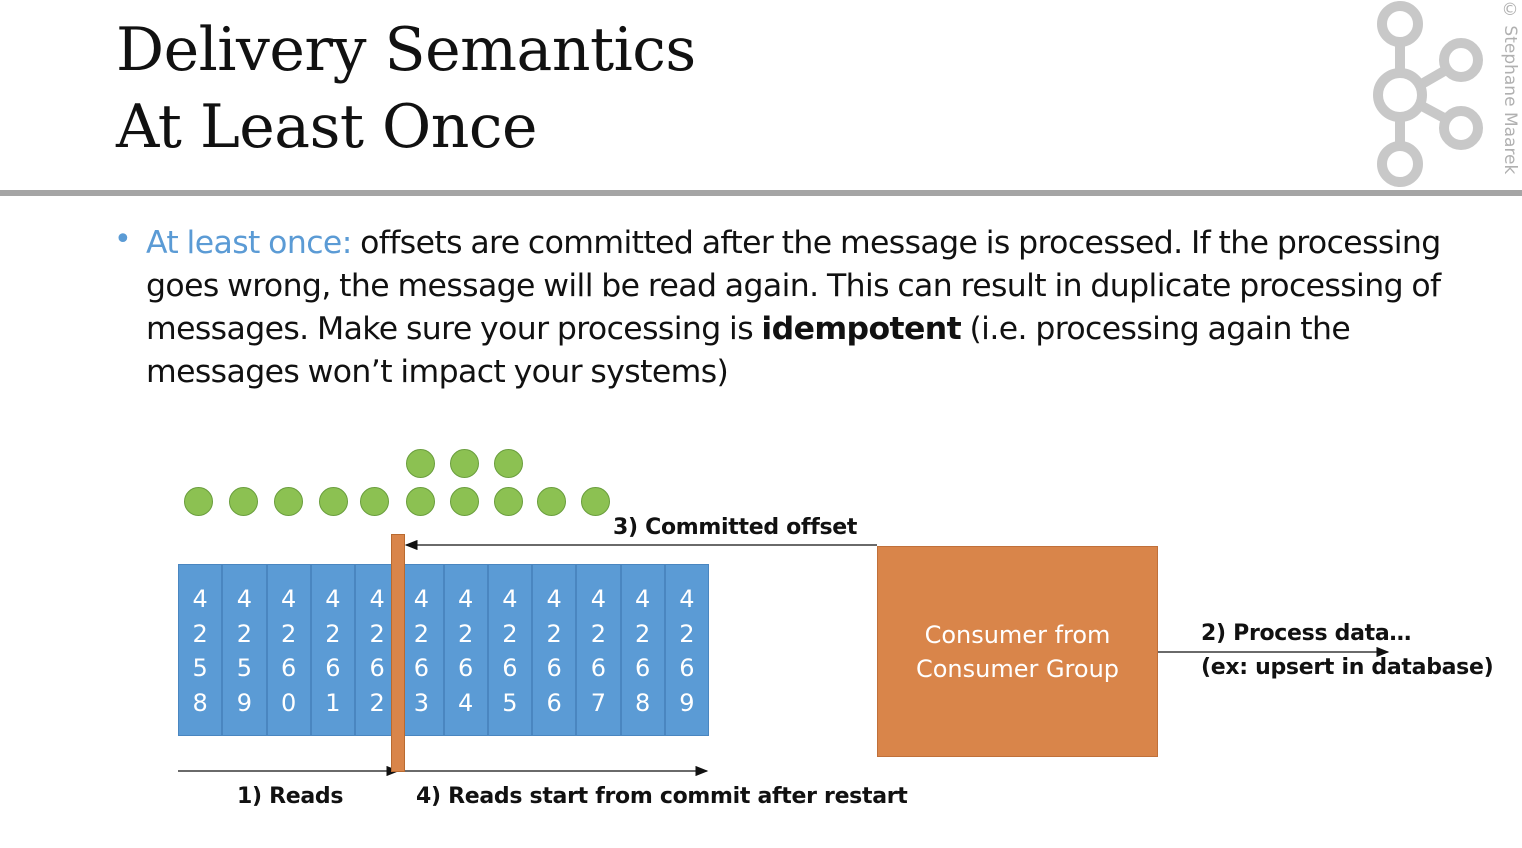 The height and width of the screenshot is (848, 1522). What do you see at coordinates (465, 650) in the screenshot?
I see `offset-cell: 4 2 6 4` at bounding box center [465, 650].